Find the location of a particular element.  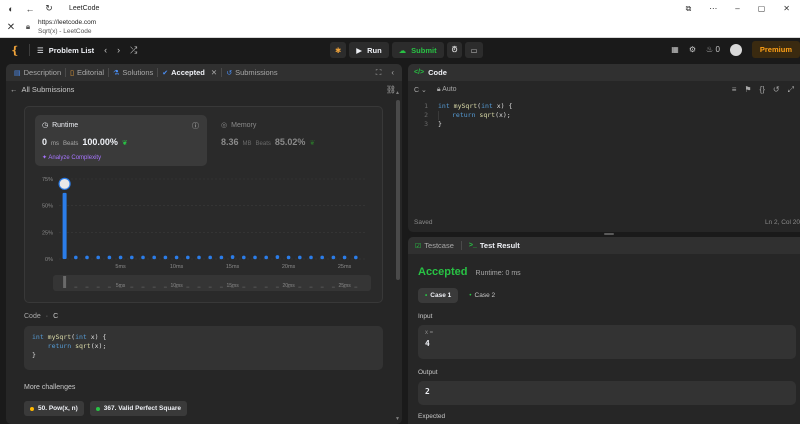

runtime-text: Runtime: 0 ms is located at coordinates (498, 273).